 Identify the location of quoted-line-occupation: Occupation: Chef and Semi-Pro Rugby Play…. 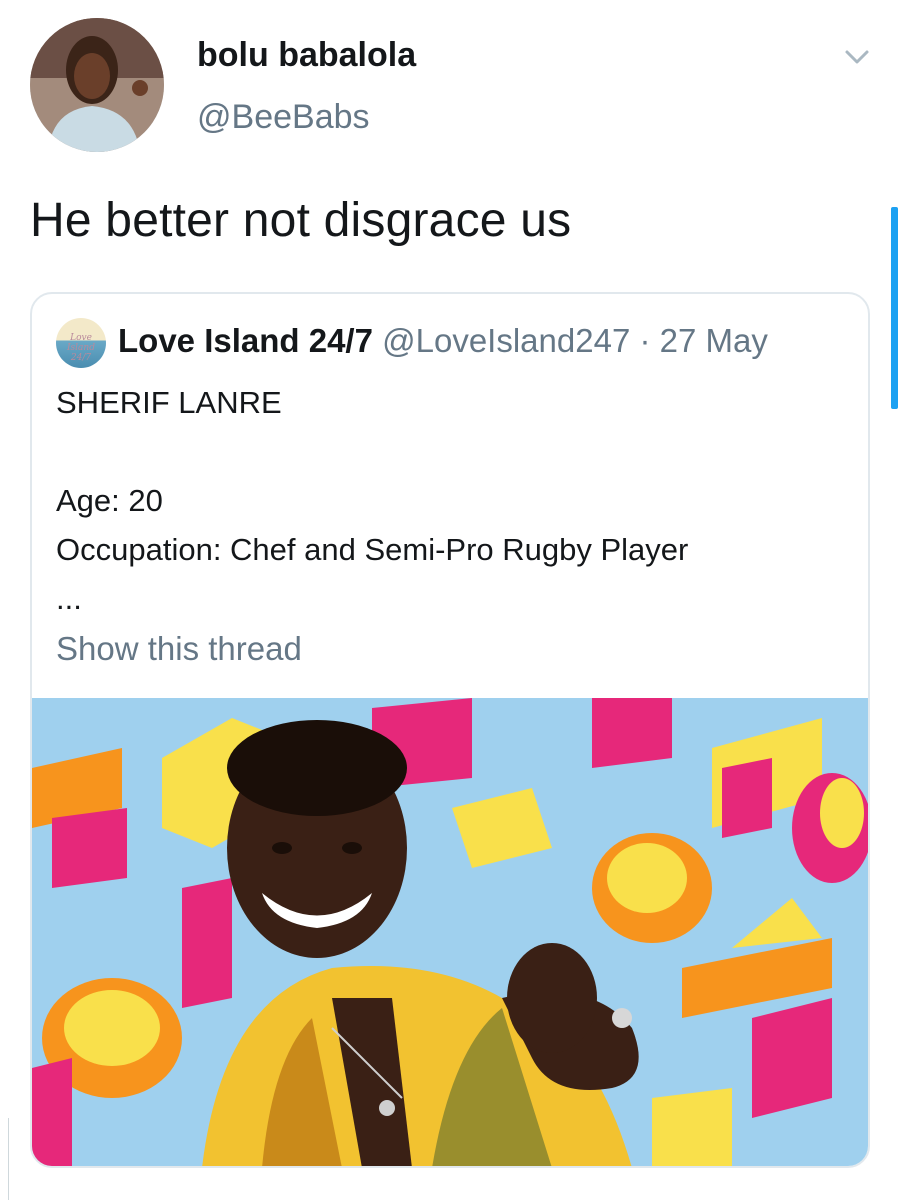
(372, 549).